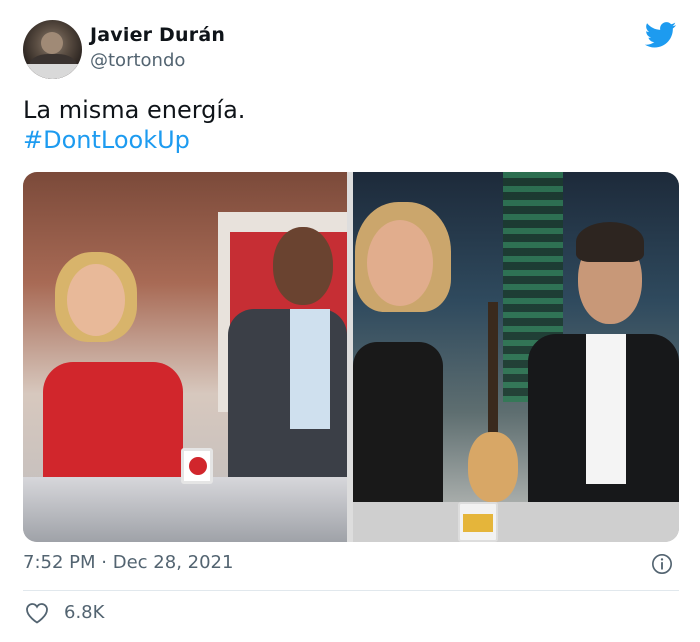 The image size is (700, 642). I want to click on mug-left, so click(197, 466).